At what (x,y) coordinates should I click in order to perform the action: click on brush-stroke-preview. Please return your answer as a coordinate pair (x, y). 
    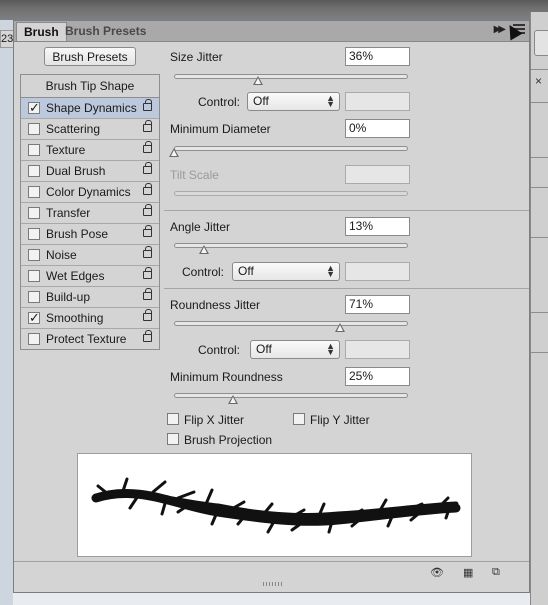
    Looking at the image, I should click on (274, 505).